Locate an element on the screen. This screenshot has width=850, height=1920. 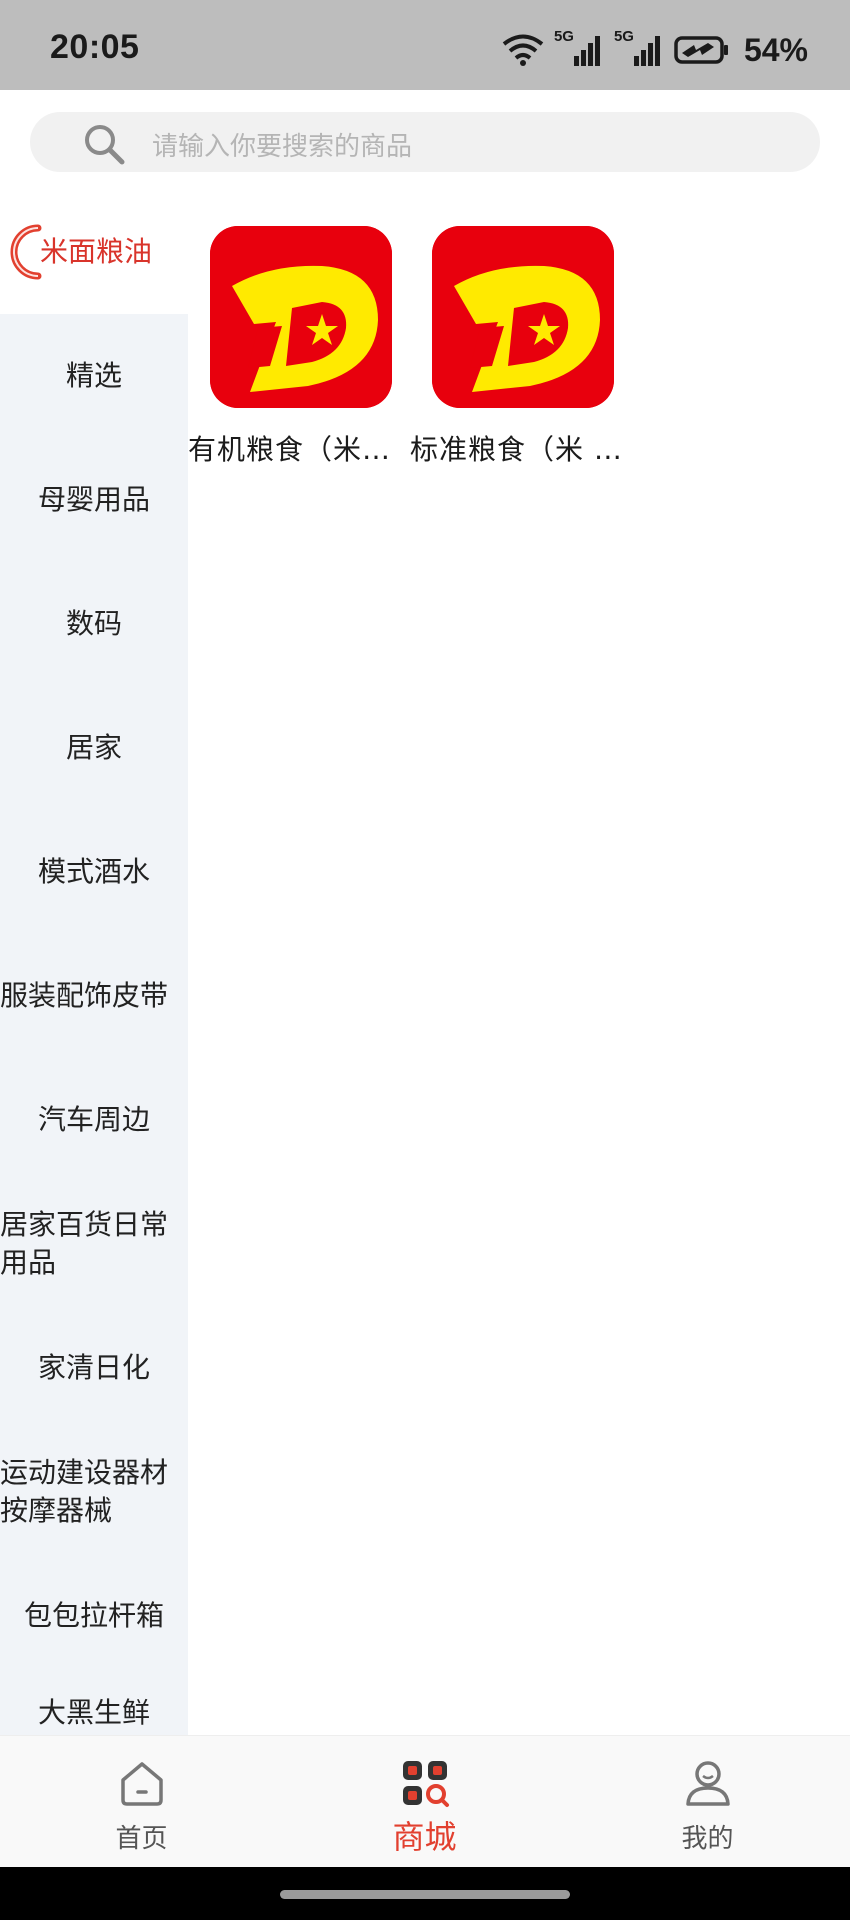
selection-arc-icon is located at coordinates (26, 252).